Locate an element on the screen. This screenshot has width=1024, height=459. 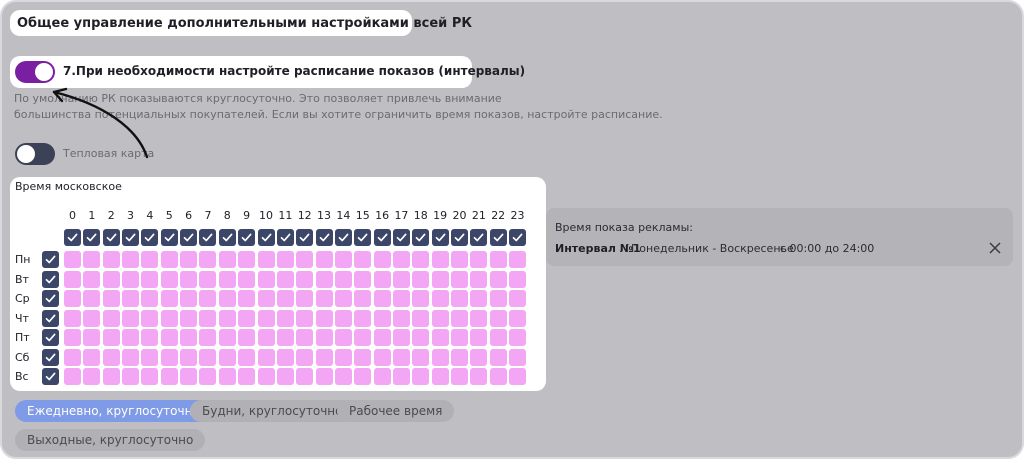
preset-weekend-button: Выходные, круглосуточно is located at coordinates (110, 440).